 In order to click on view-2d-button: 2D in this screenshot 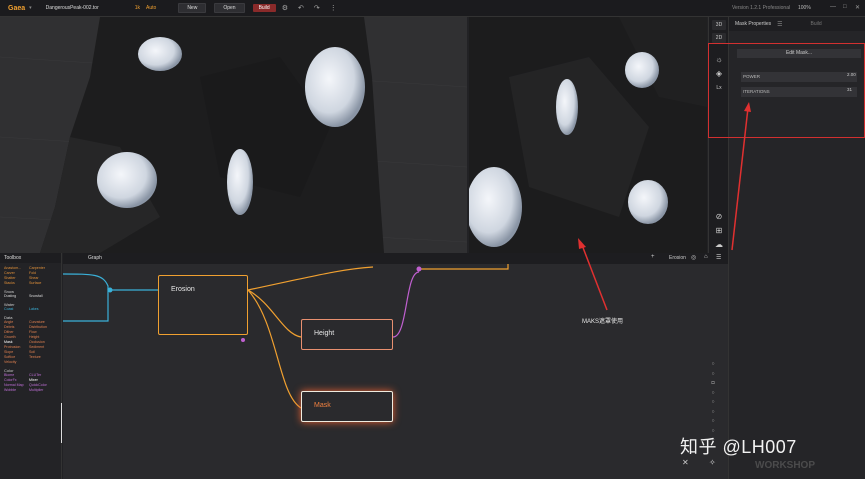, I will do `click(719, 38)`.